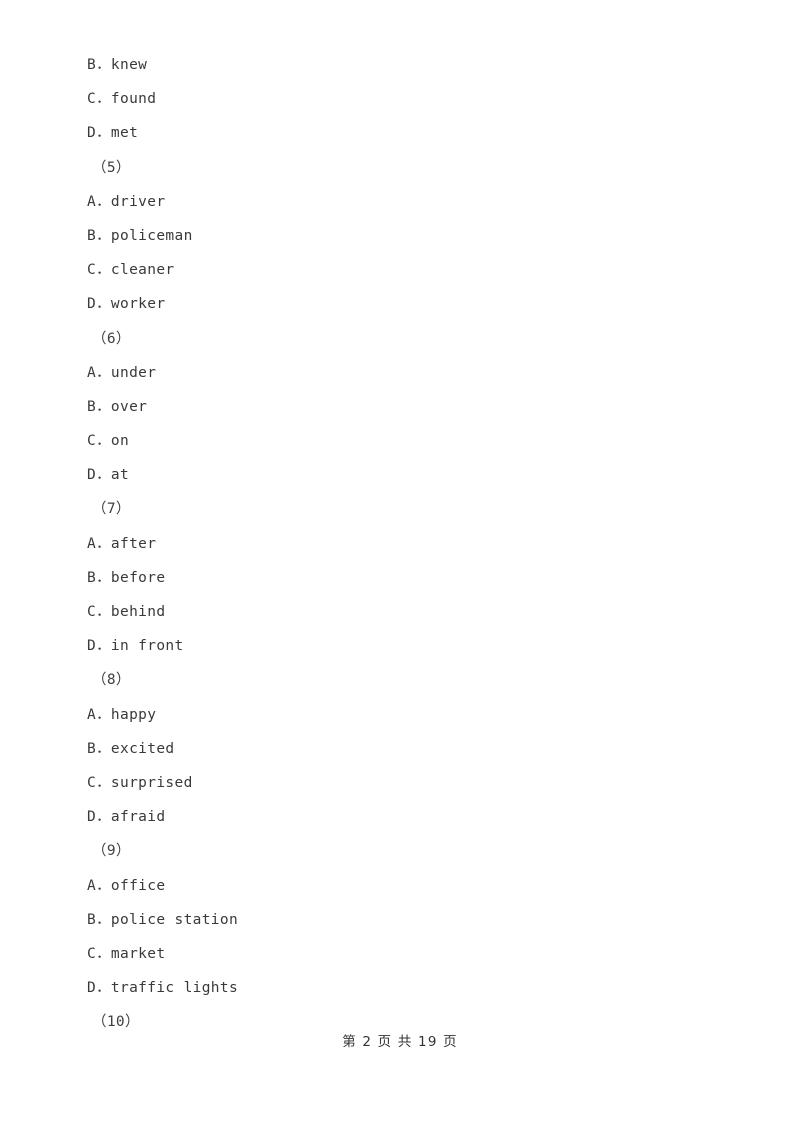 Image resolution: width=800 pixels, height=1132 pixels. I want to click on answer-option: A．happy, so click(122, 714).